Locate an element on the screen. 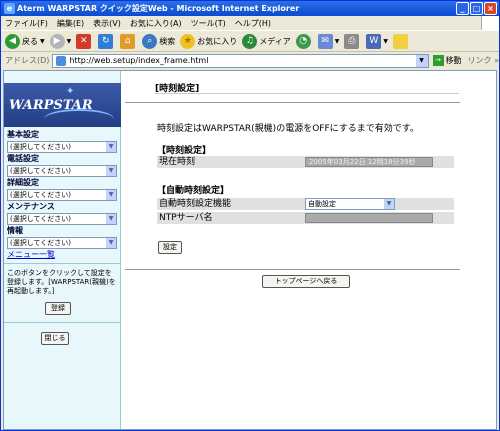  menu-file: ファイル(F) is located at coordinates (26, 23).